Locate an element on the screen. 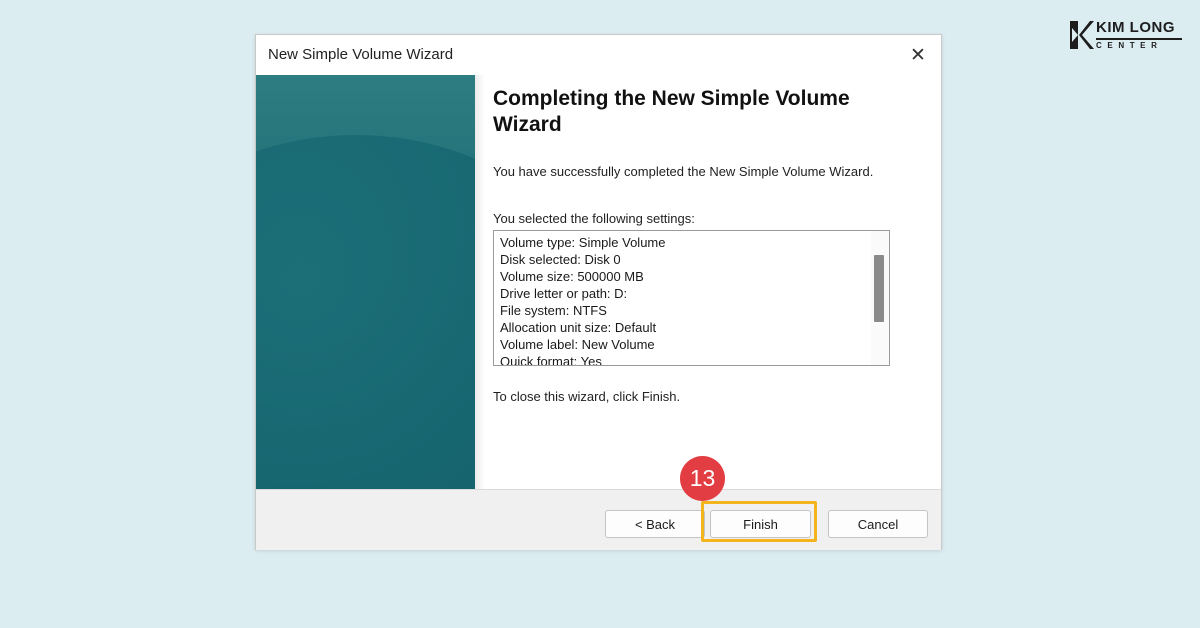 The height and width of the screenshot is (628, 1200). close-button: ✕ is located at coordinates (918, 55).